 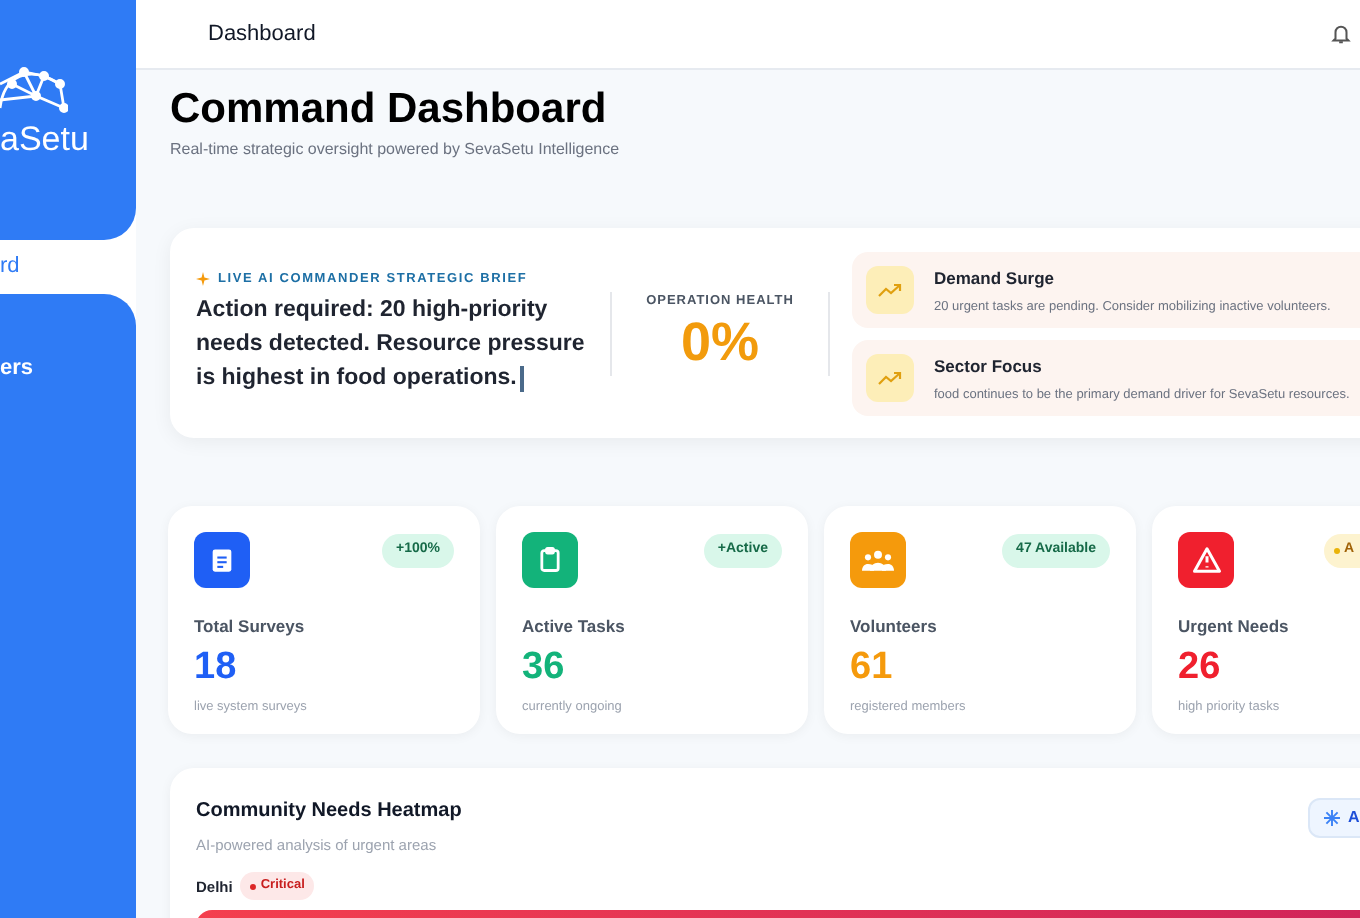 What do you see at coordinates (894, 627) in the screenshot?
I see `stat-label: Volunteers` at bounding box center [894, 627].